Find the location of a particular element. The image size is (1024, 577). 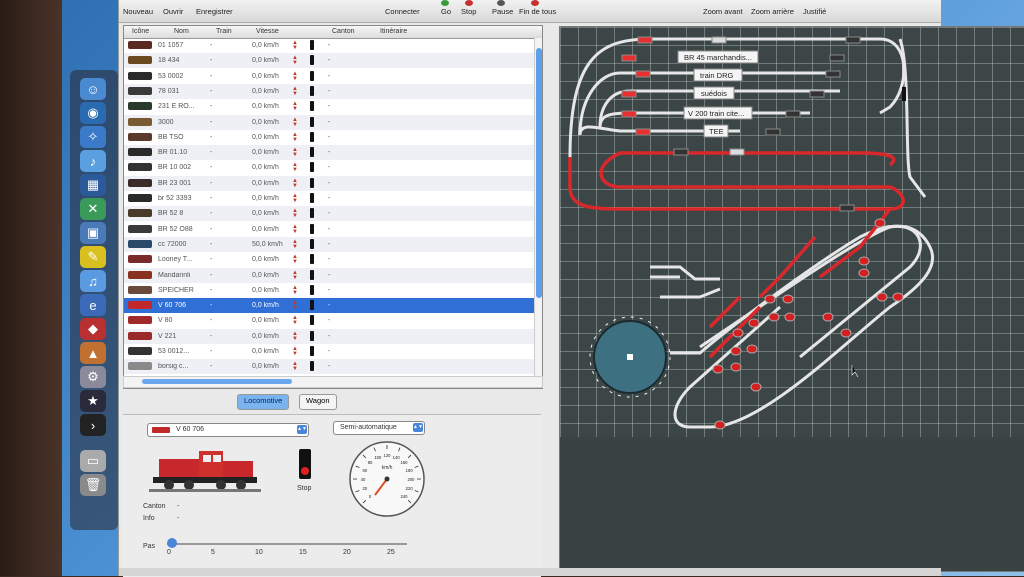

tab-locomotive: Locomotive is located at coordinates (263, 402).